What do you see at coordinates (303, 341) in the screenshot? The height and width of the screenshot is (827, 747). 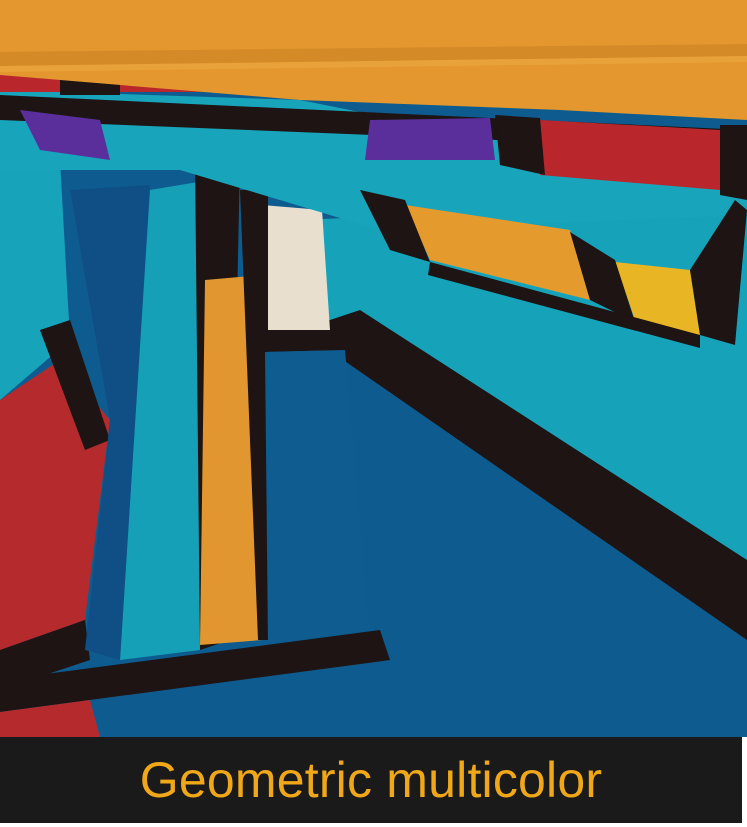 I see `fabric-black-cream-bottom` at bounding box center [303, 341].